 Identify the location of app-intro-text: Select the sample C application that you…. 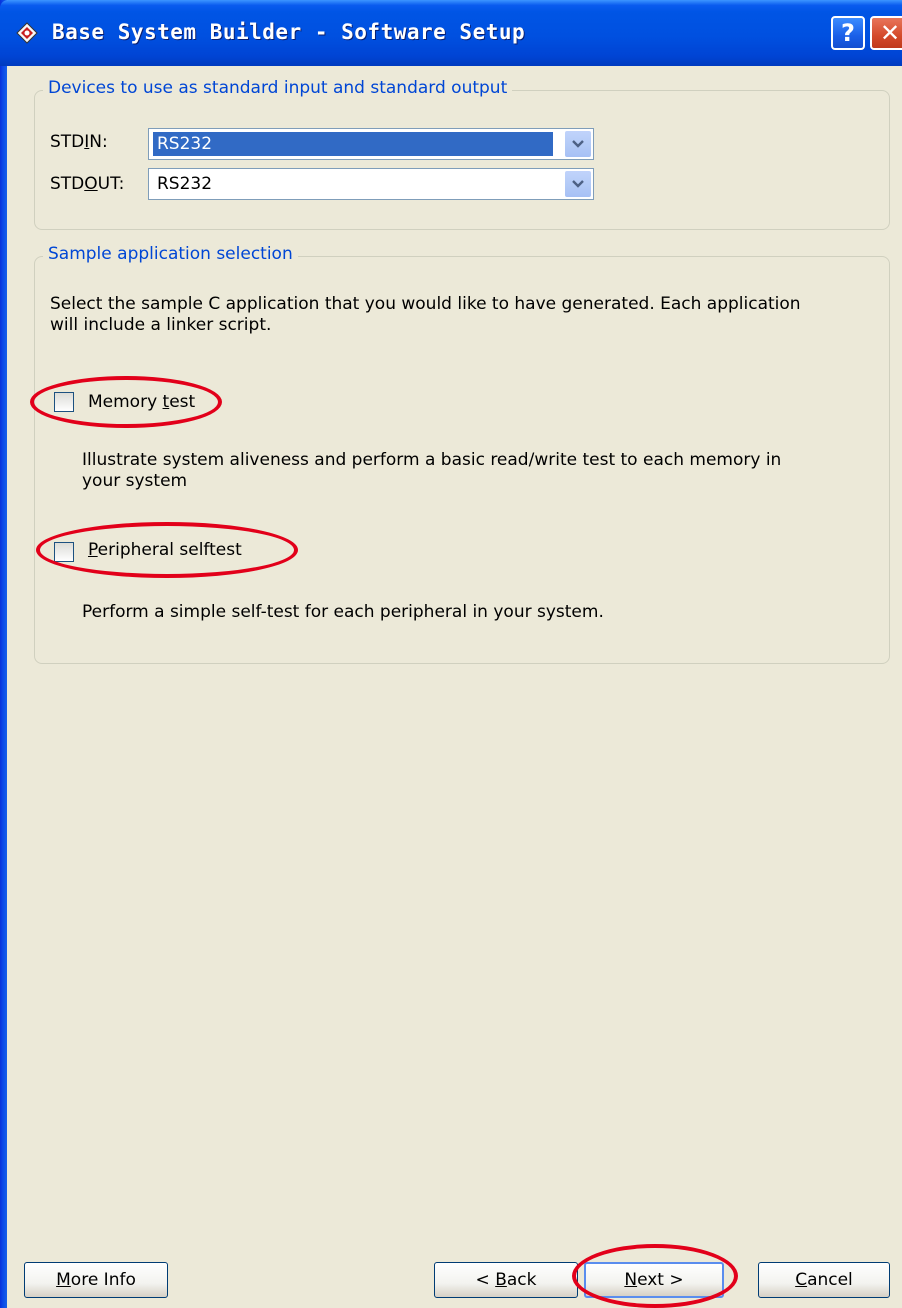
(425, 314).